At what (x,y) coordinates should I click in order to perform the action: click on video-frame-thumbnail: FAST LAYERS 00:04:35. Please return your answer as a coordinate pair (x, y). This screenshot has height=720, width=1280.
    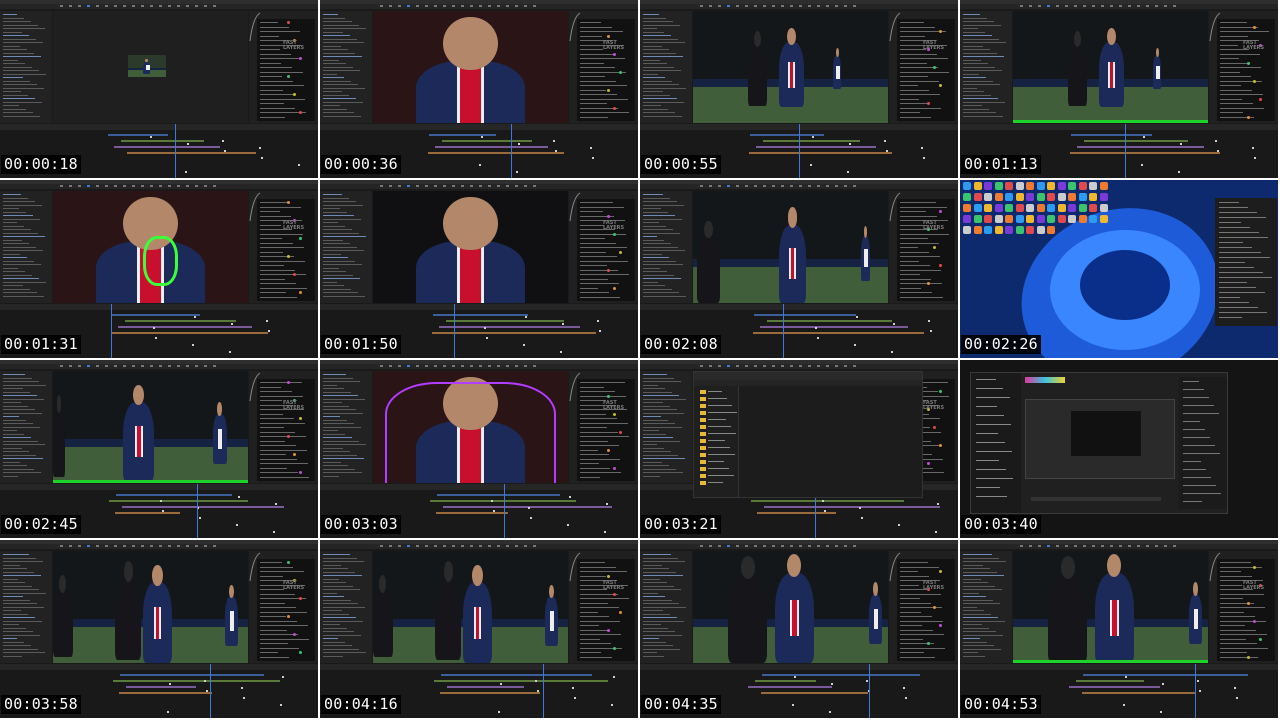
    Looking at the image, I should click on (799, 629).